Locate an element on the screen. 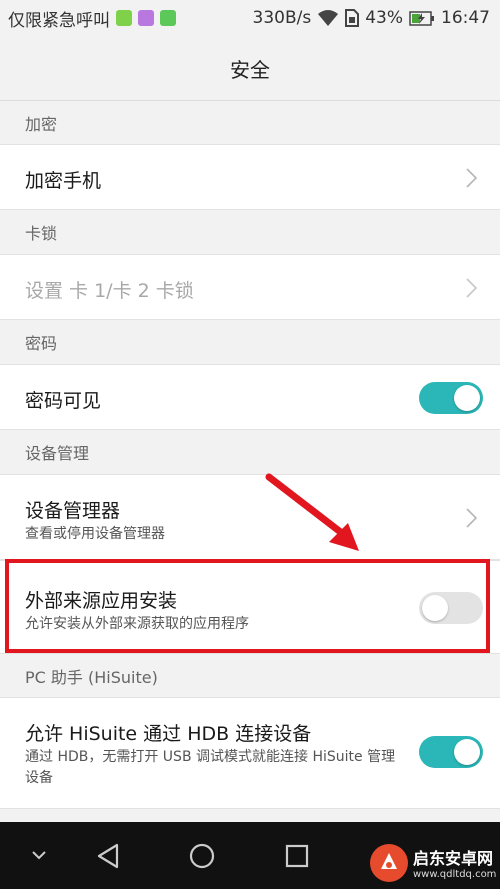 Image resolution: width=500 pixels, height=889 pixels. section-header-card-lock: 卡锁 is located at coordinates (250, 232).